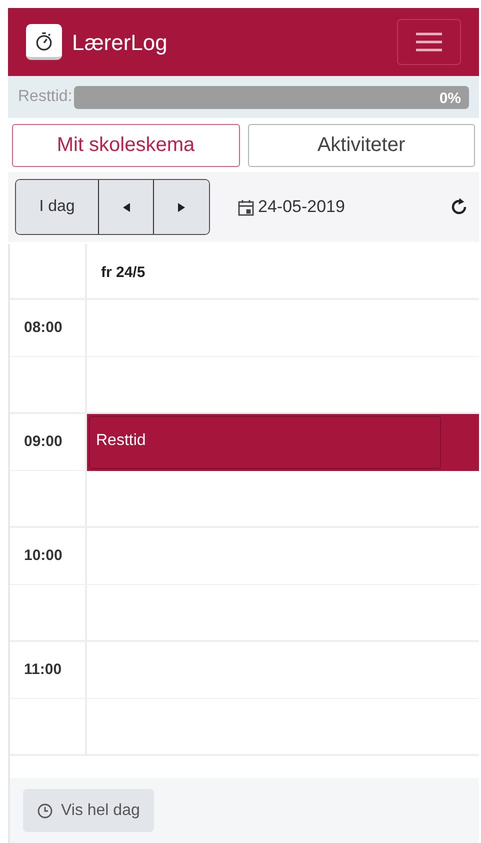 The image size is (481, 843). Describe the element at coordinates (120, 42) in the screenshot. I see `app-title: LærerLog` at that location.